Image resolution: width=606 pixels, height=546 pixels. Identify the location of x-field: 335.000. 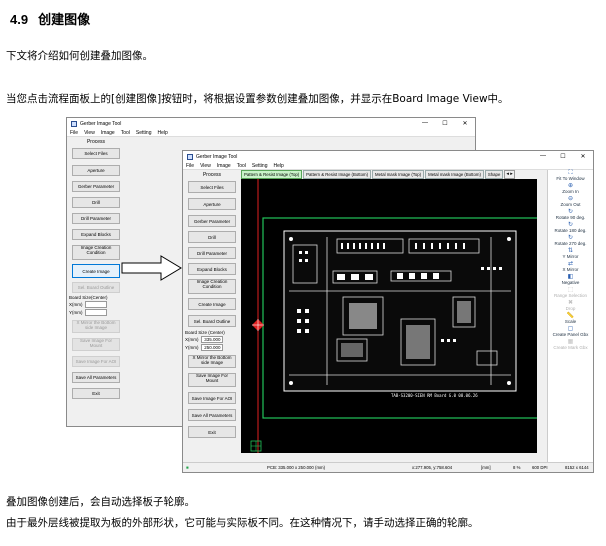
(211, 339).